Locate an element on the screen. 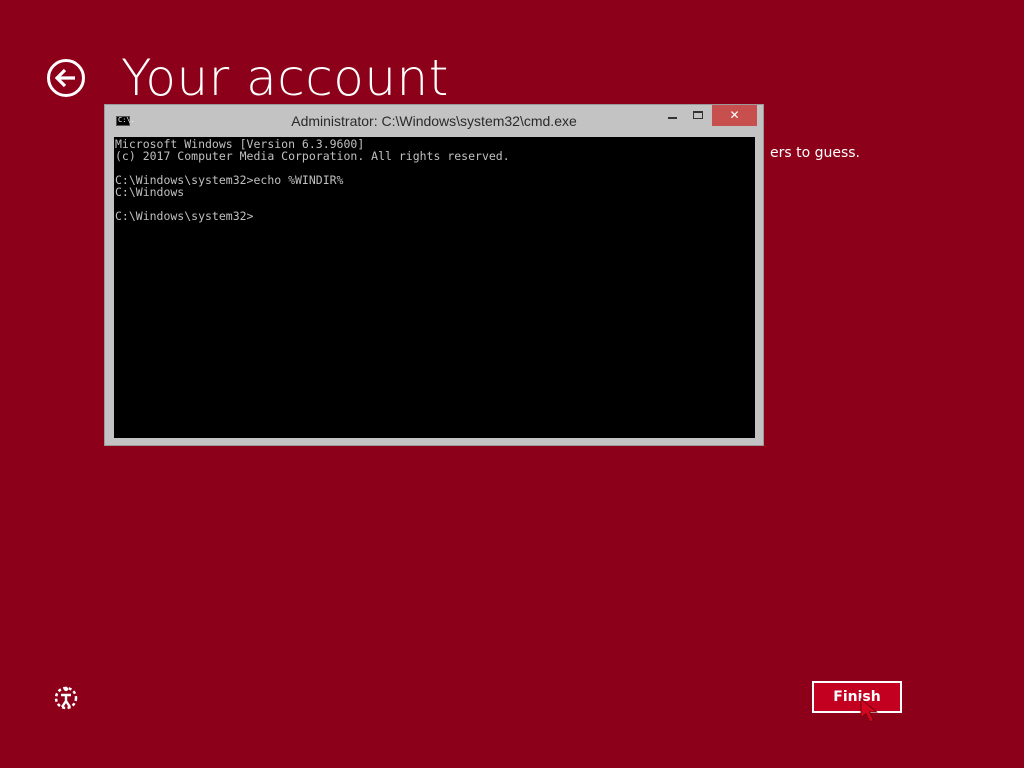 This screenshot has height=768, width=1024. close-icon: ✕ is located at coordinates (734, 115).